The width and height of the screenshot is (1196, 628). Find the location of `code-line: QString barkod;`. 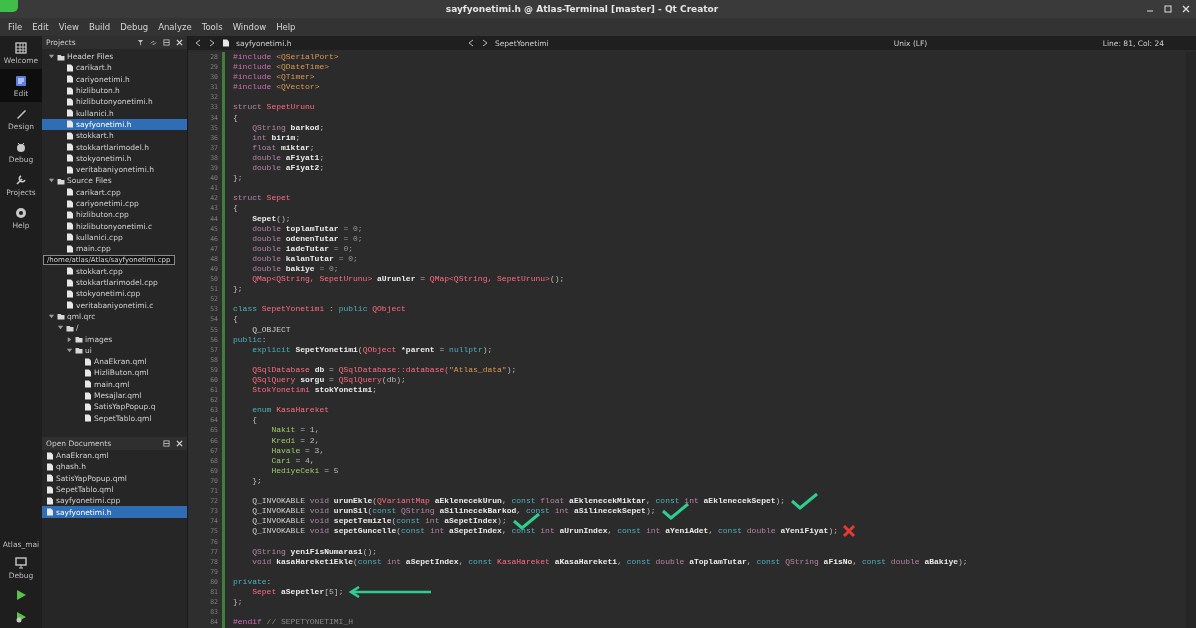

code-line: QString barkod; is located at coordinates (288, 127).